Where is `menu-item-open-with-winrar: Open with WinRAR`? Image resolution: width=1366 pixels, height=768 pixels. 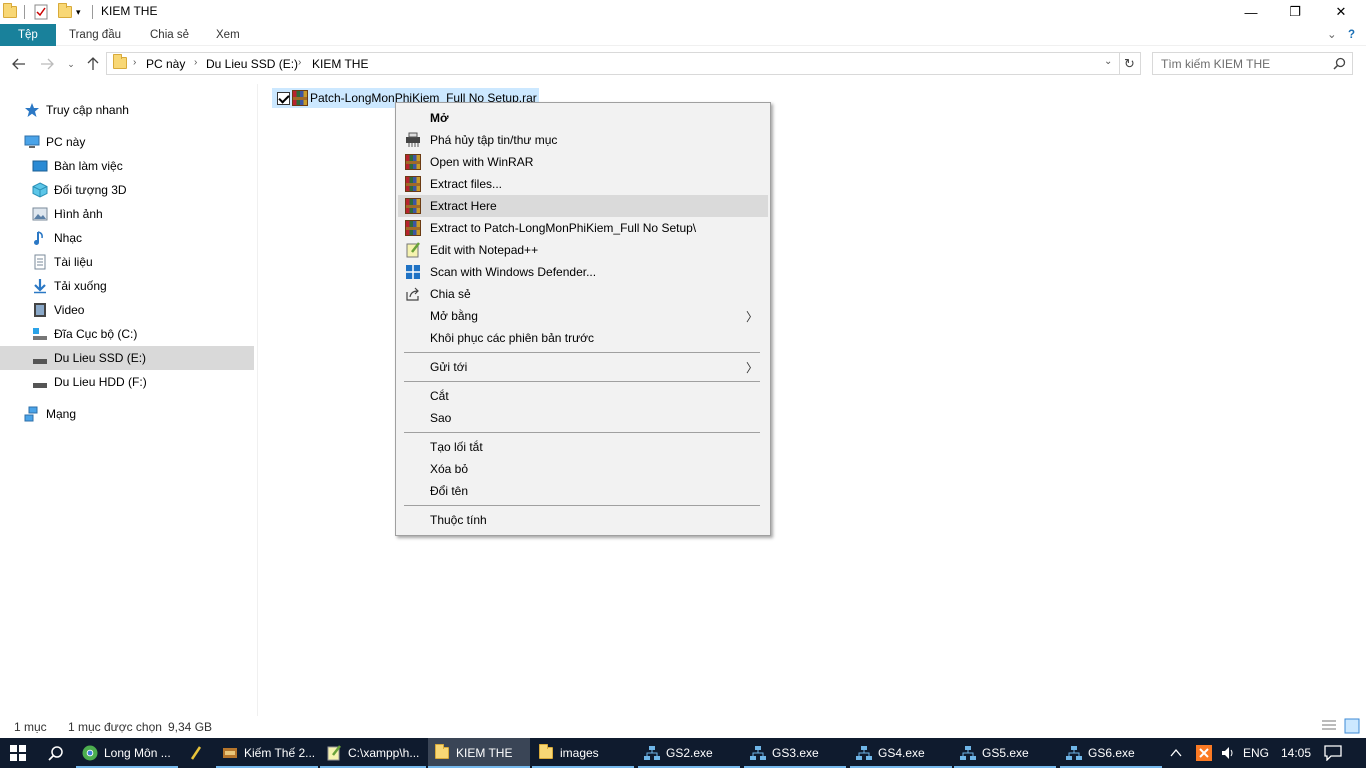
menu-item-open-with-winrar: Open with WinRAR is located at coordinates (583, 162).